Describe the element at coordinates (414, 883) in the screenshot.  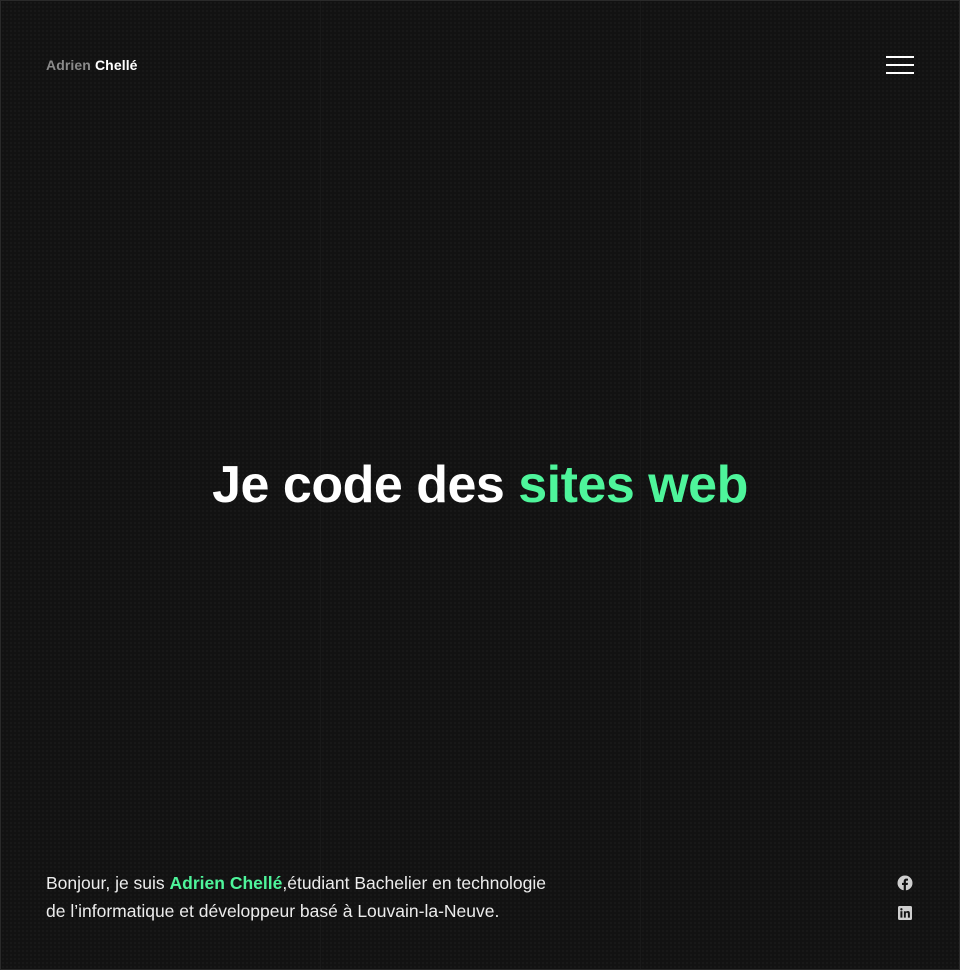
I see `intro-rest-line1: ,étudiant Bachelier en technologie` at that location.